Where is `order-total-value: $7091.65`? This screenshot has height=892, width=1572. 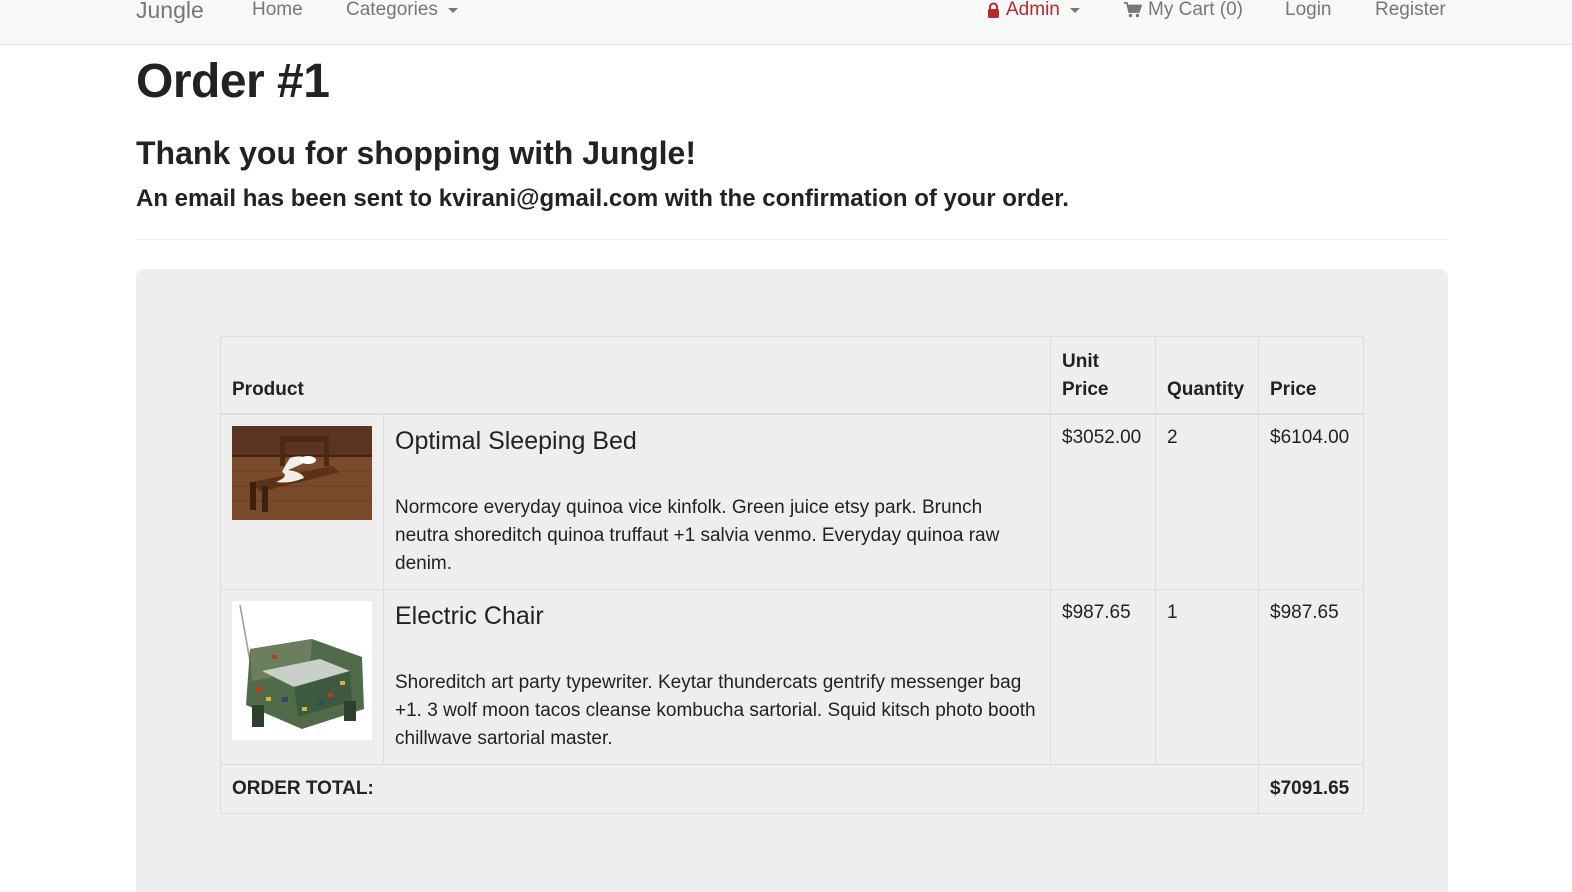
order-total-value: $7091.65 is located at coordinates (1311, 789).